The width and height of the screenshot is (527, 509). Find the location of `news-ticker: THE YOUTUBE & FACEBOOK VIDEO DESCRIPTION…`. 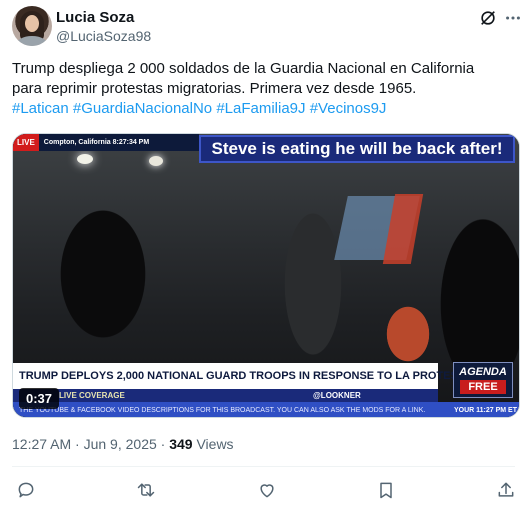

news-ticker: THE YOUTUBE & FACEBOOK VIDEO DESCRIPTION… is located at coordinates (266, 409).